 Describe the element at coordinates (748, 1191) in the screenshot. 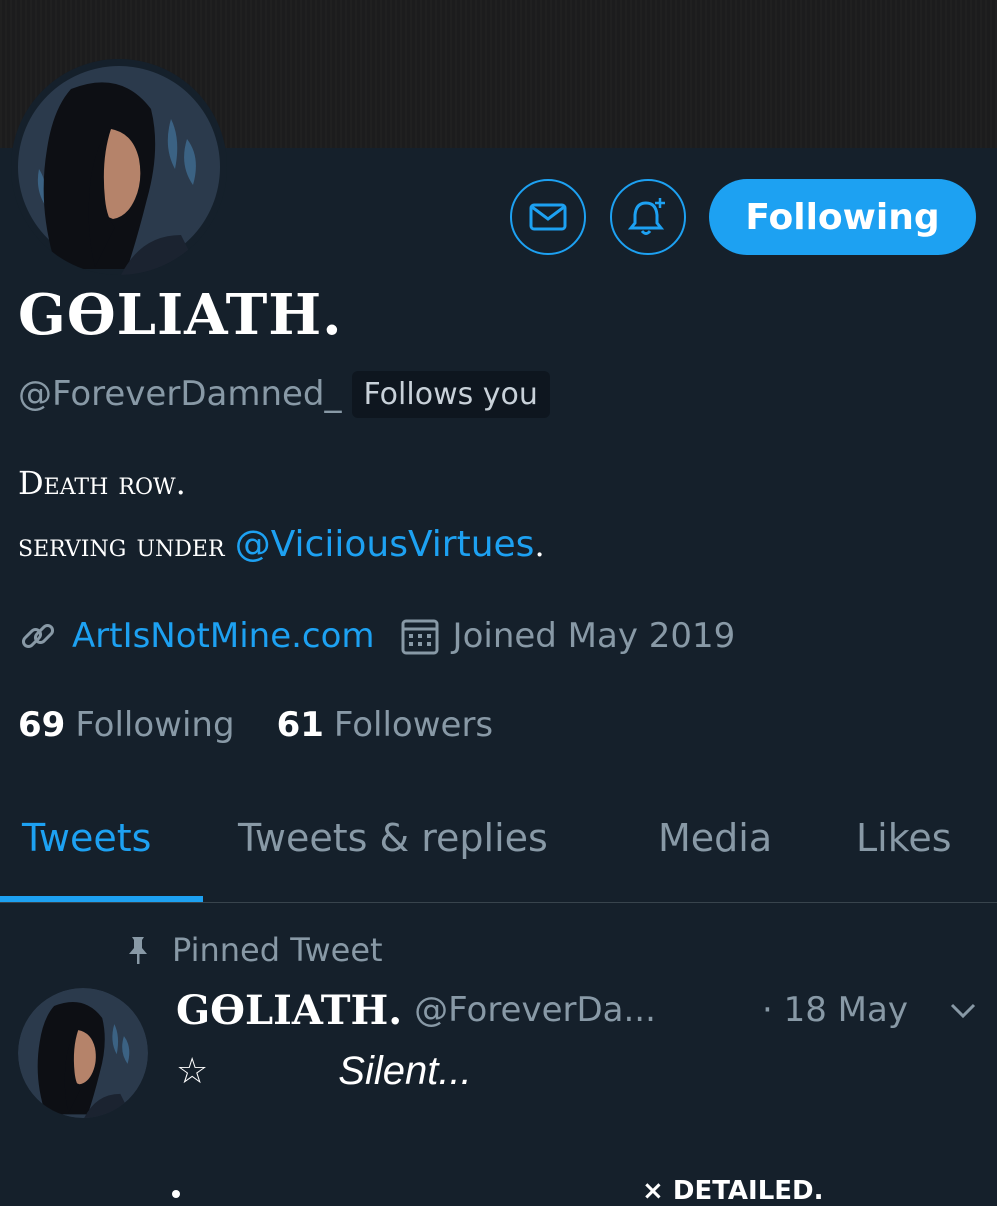

I see `detailed-text: DETAILED.` at that location.